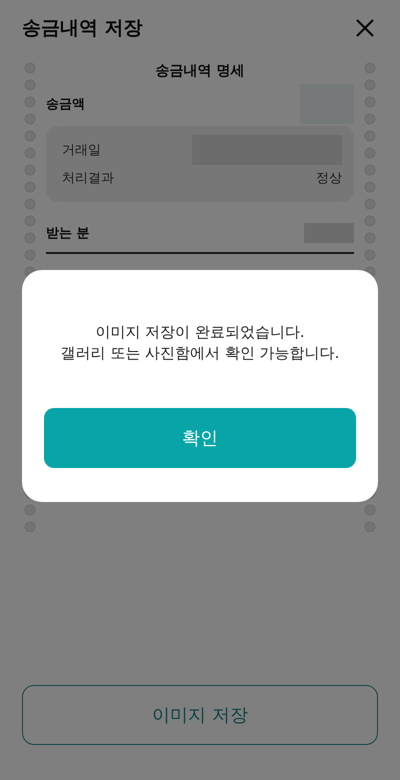 The width and height of the screenshot is (400, 780). I want to click on save-image-button: 이미지 저장, so click(200, 715).